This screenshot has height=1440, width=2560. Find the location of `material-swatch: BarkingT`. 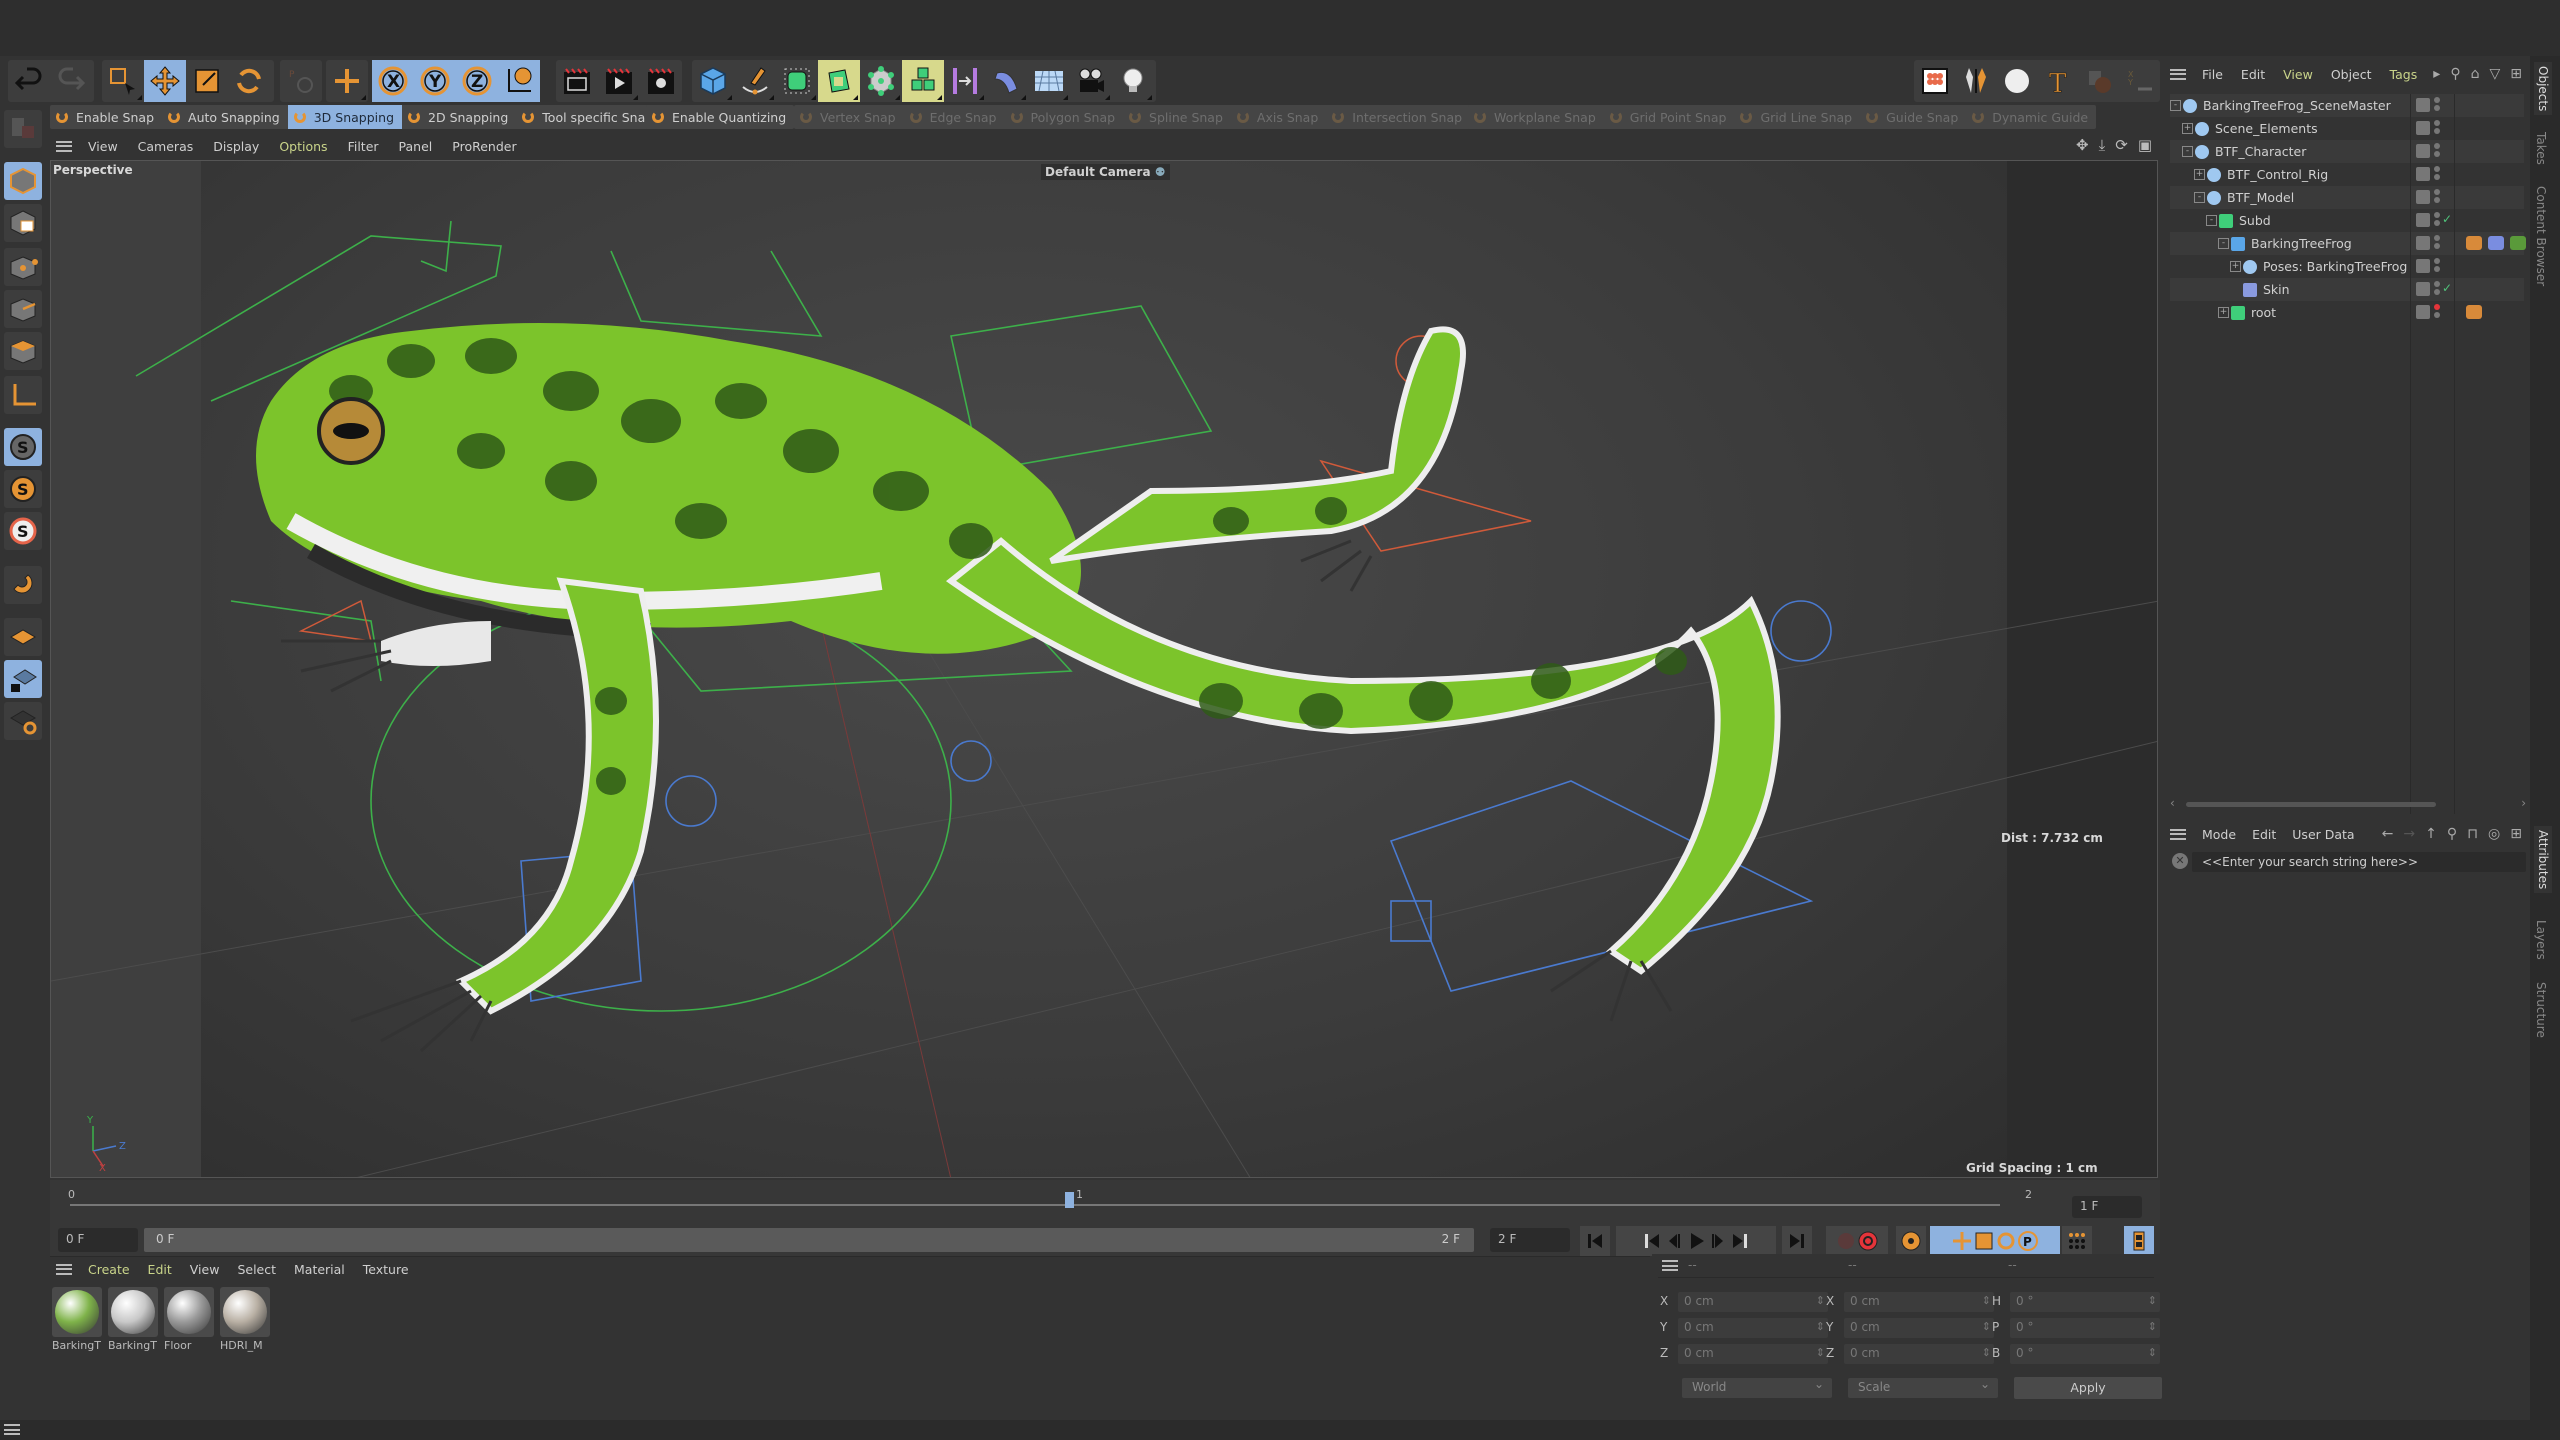

material-swatch: BarkingT is located at coordinates (78, 1319).